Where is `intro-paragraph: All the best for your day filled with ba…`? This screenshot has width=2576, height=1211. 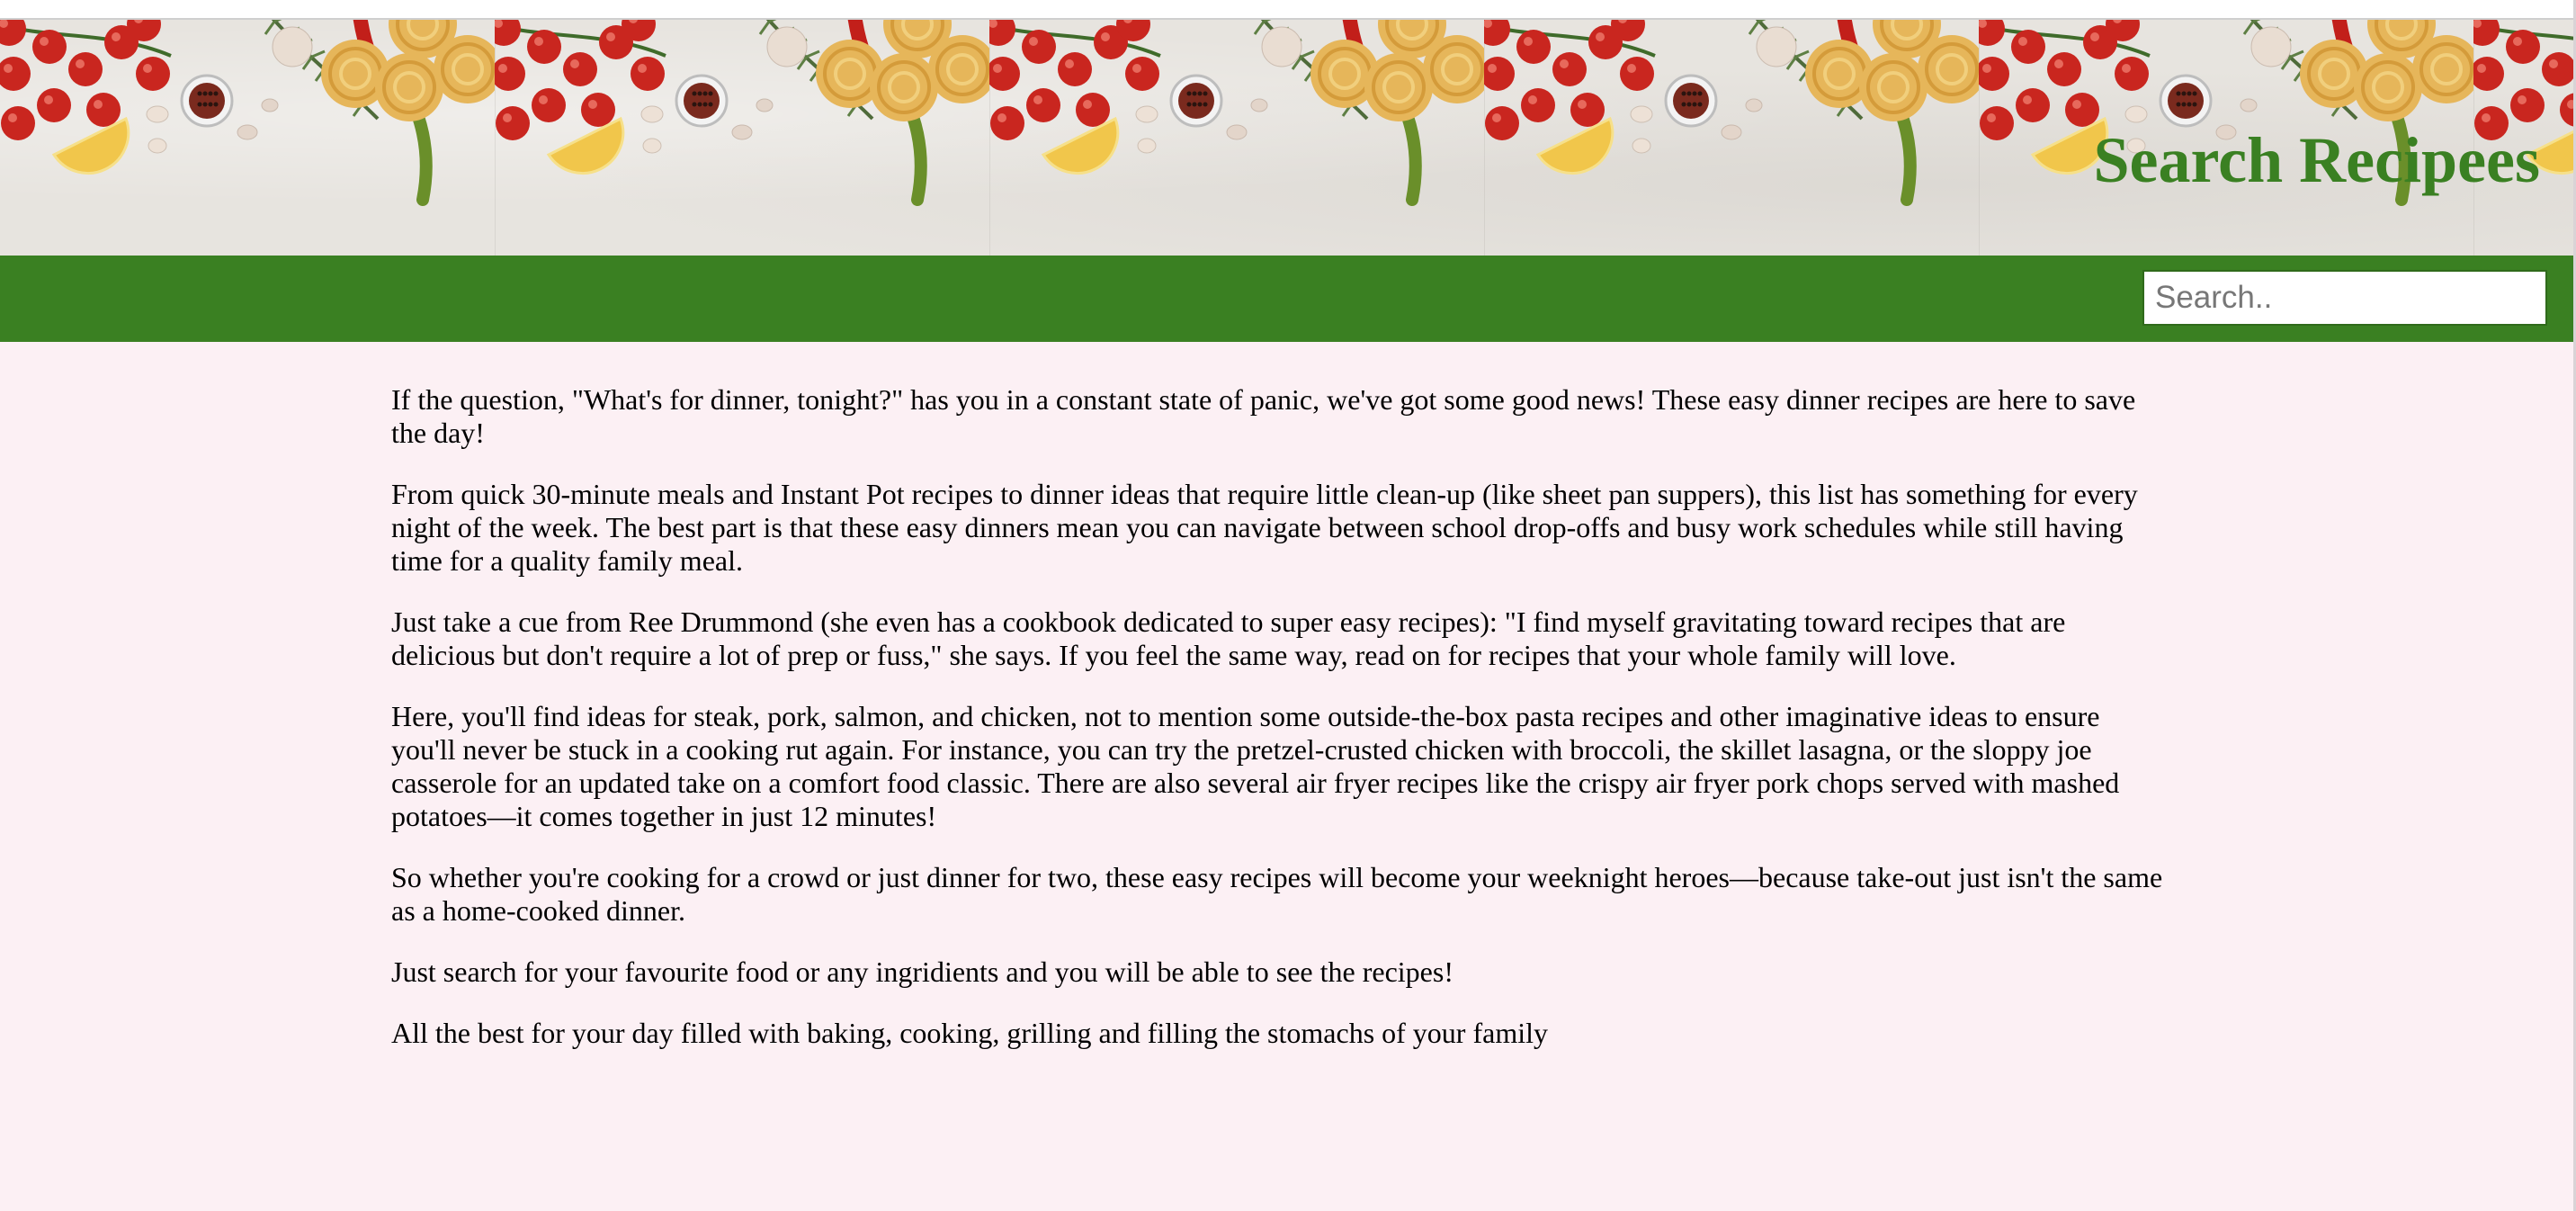 intro-paragraph: All the best for your day filled with ba… is located at coordinates (969, 1033).